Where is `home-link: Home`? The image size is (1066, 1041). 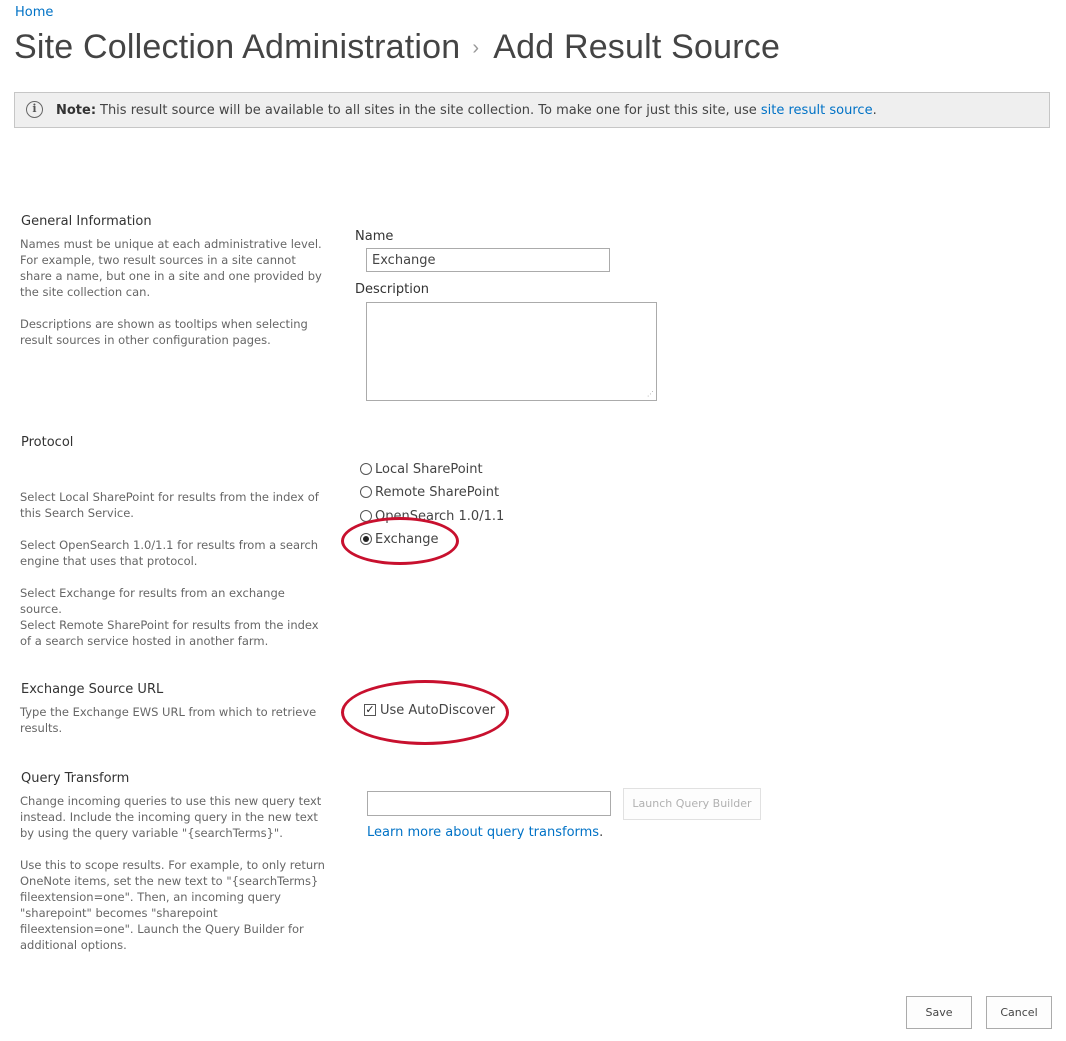 home-link: Home is located at coordinates (34, 12).